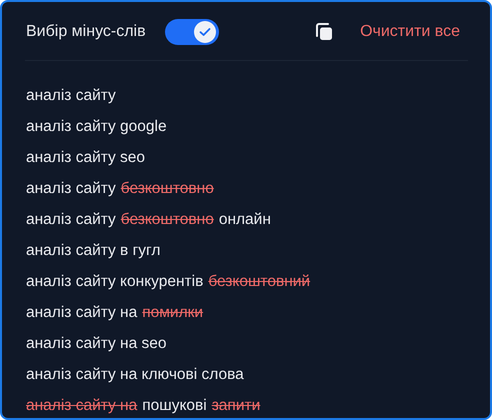  What do you see at coordinates (259, 282) in the screenshot?
I see `keyword-word: безкоштовний` at bounding box center [259, 282].